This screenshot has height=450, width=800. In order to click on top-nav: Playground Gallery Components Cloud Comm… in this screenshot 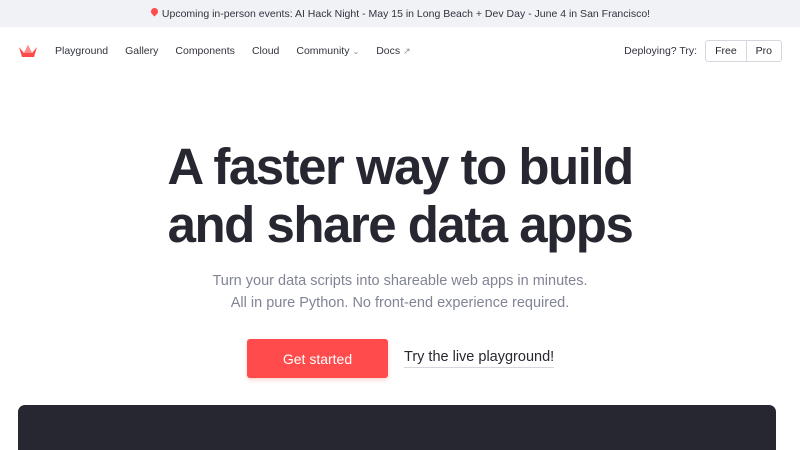, I will do `click(400, 51)`.